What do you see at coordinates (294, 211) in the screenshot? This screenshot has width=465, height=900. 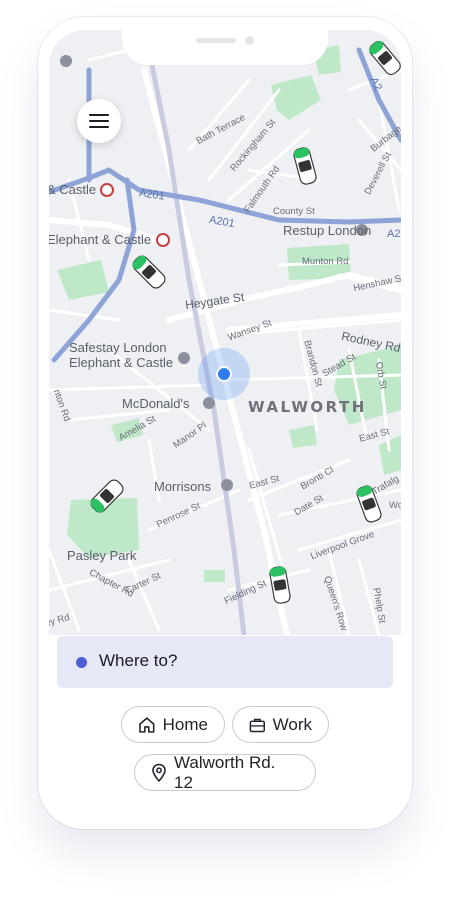 I see `map-label-county-st: County St` at bounding box center [294, 211].